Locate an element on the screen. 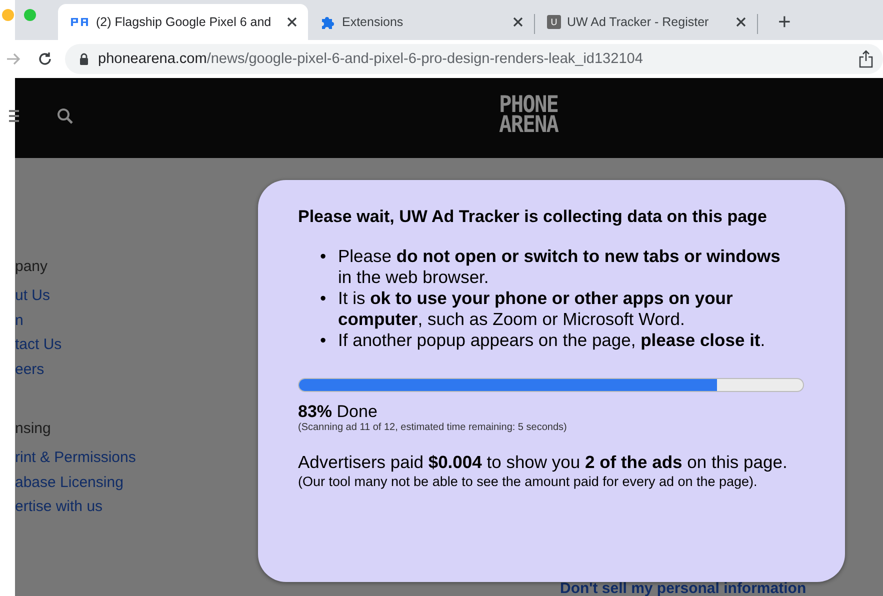 The height and width of the screenshot is (596, 883). instruction-text: If another popup appears on the page, please close it. is located at coordinates (552, 340).